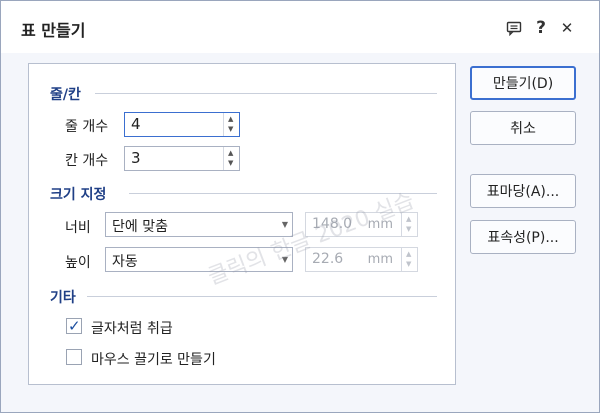  I want to click on rows-label: 줄 개수, so click(87, 127).